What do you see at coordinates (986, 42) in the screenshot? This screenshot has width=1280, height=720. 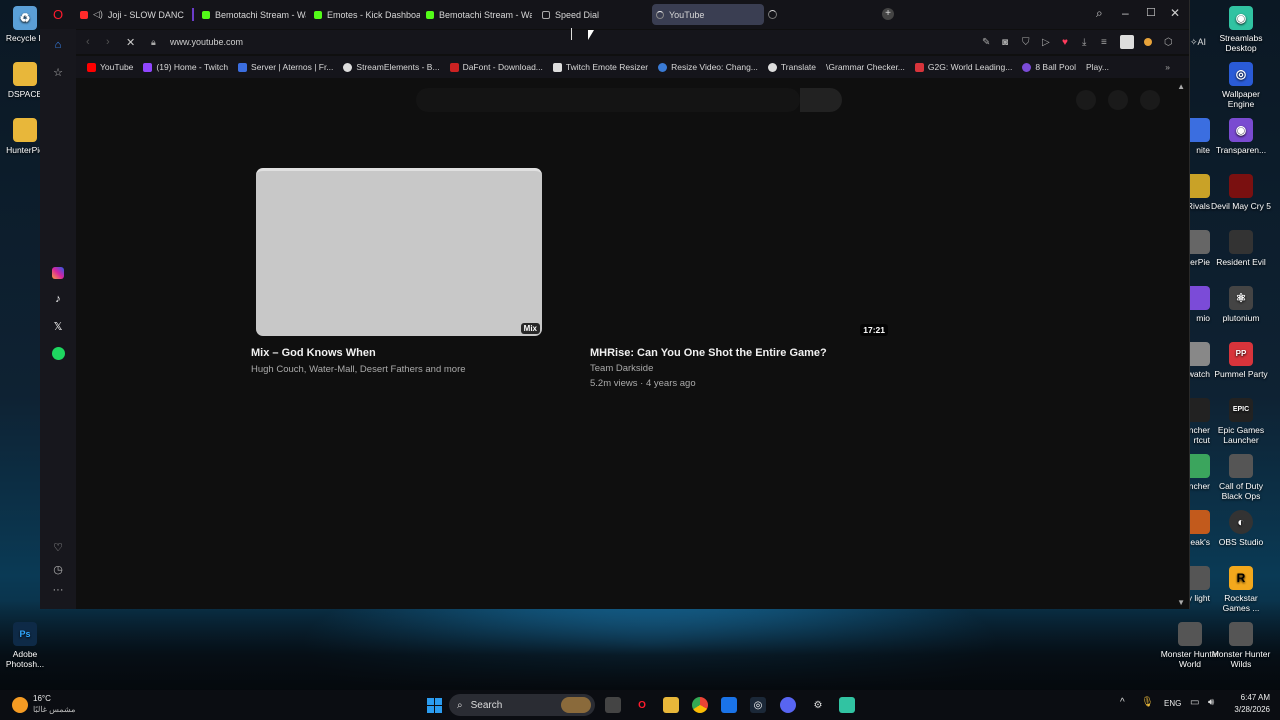 I see `edit-icon: ✎` at bounding box center [986, 42].